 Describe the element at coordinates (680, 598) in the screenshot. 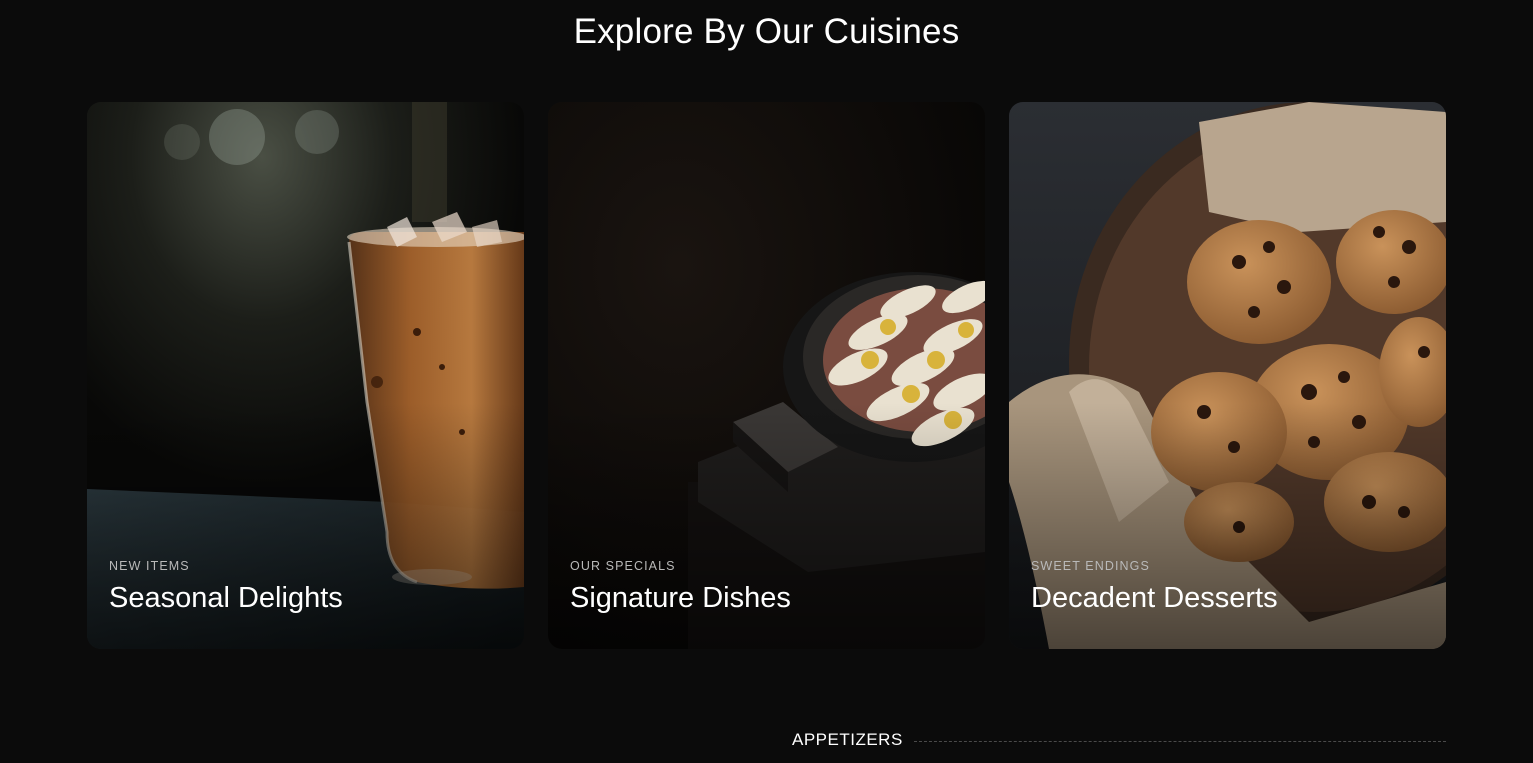

I see `card-title: Signature Dishes` at that location.